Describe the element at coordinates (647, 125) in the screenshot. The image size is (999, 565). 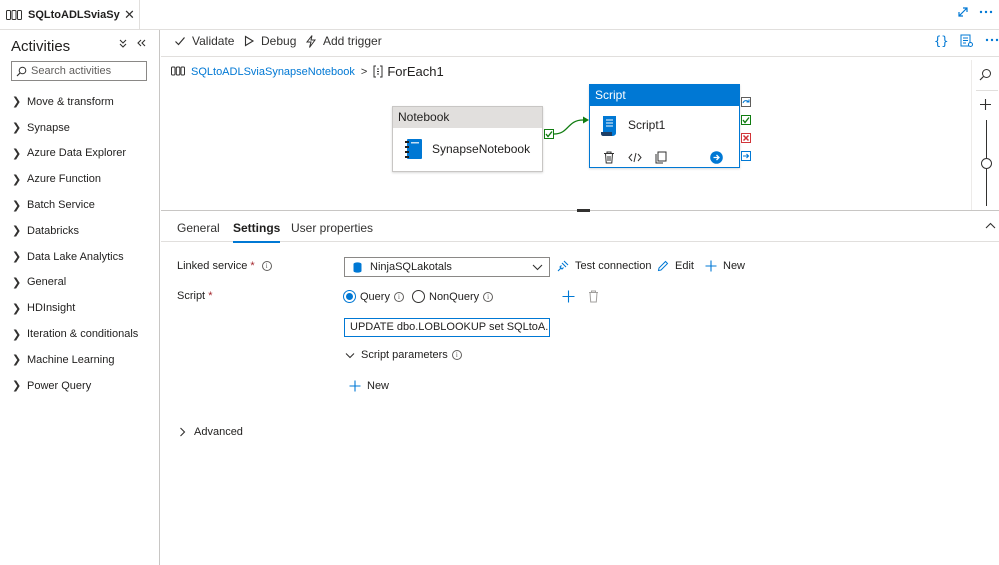
I see `script-node-name: Script1` at that location.